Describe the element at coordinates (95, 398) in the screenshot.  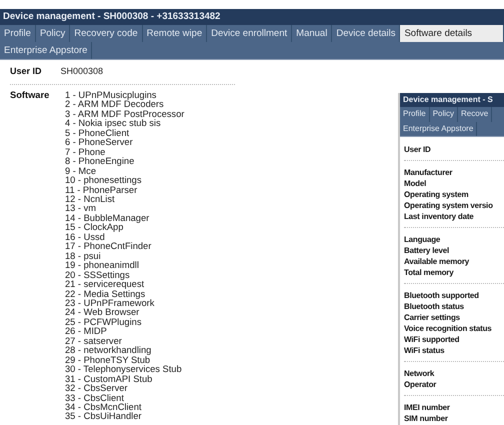
I see `list-item: 33 - CbsClient` at that location.